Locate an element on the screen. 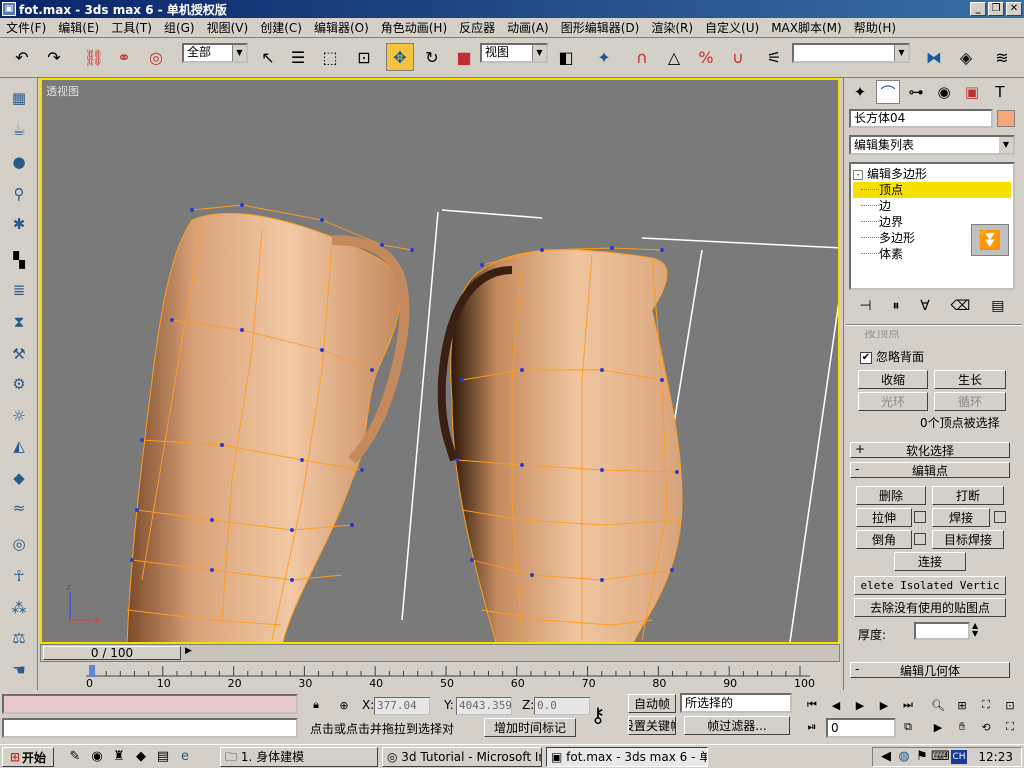 This screenshot has height=768, width=1024. quicklaunch-app-icon: ♜ is located at coordinates (119, 757).